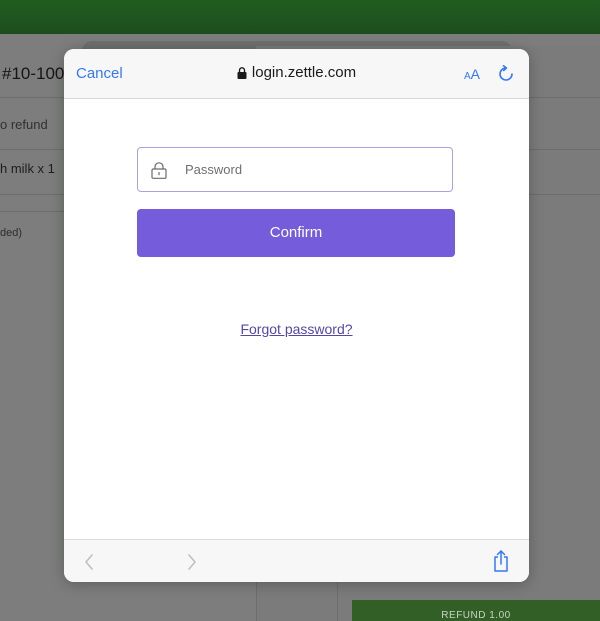  I want to click on chevron-right-icon, so click(192, 562).